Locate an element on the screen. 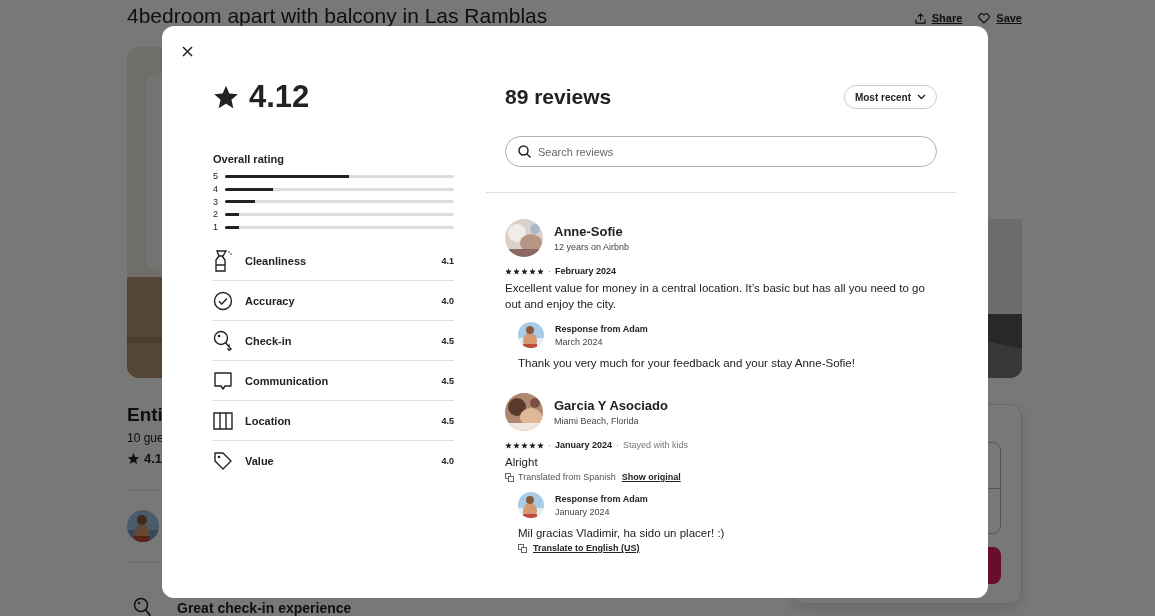  reviews-count: 89 reviews is located at coordinates (558, 97).